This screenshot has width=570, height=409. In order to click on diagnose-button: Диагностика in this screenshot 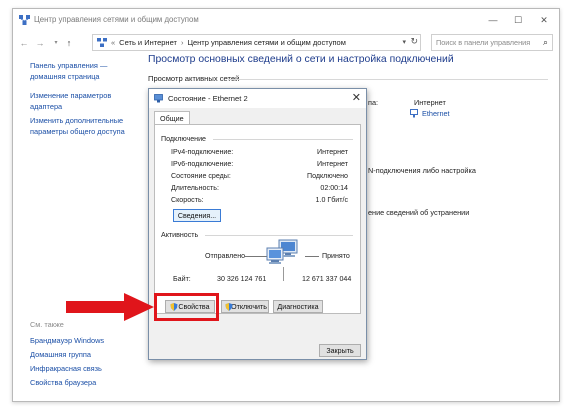, I will do `click(298, 306)`.